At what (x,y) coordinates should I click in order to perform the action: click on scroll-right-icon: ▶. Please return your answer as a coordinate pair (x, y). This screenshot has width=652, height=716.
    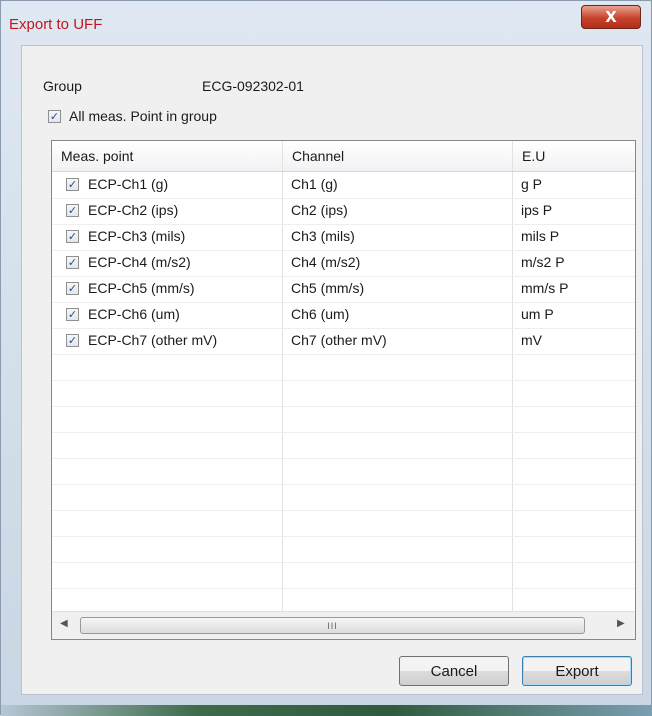
    Looking at the image, I should click on (621, 623).